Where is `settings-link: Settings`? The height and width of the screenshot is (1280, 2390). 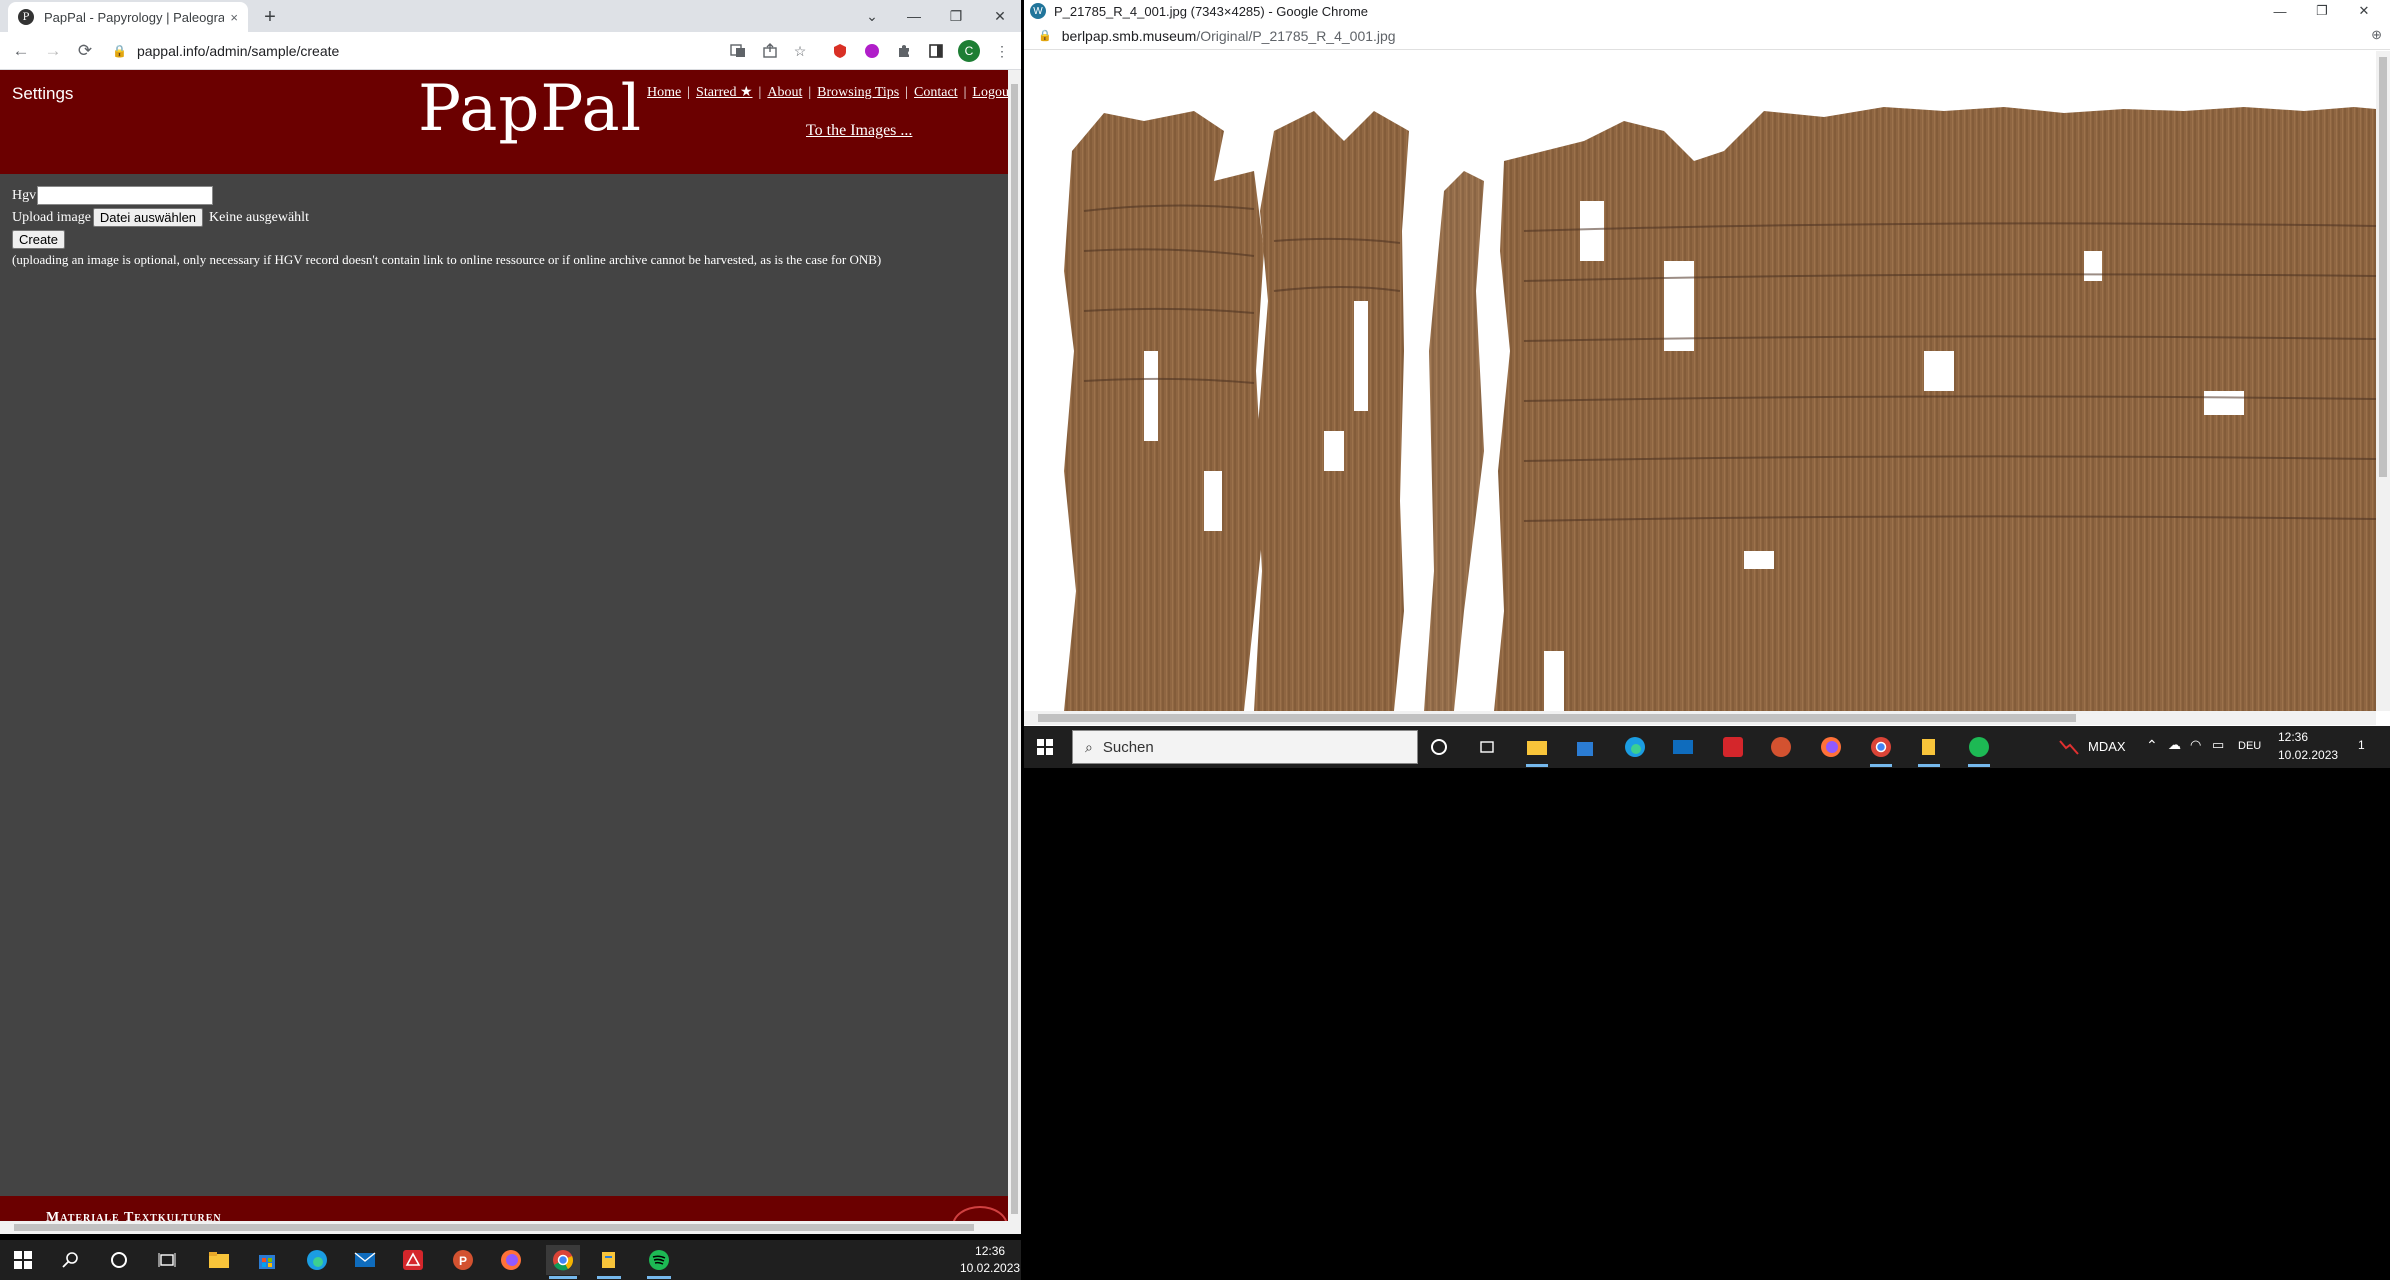 settings-link: Settings is located at coordinates (42, 94).